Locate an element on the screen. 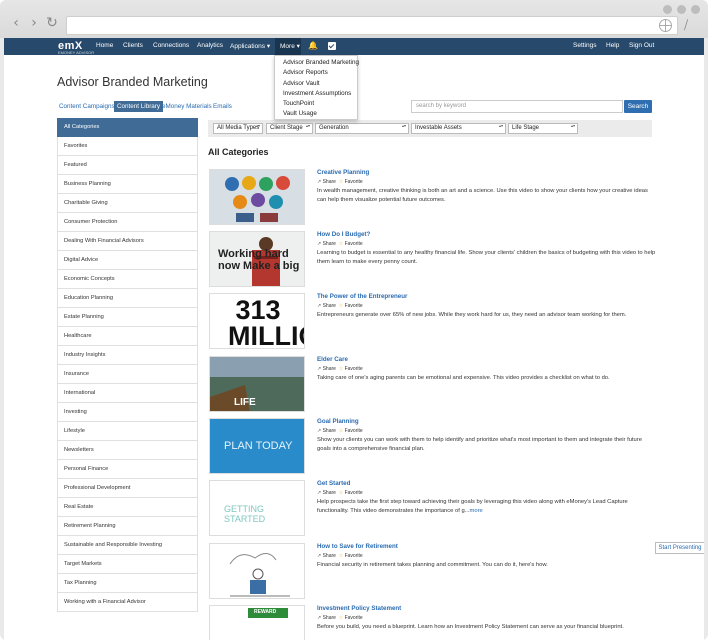 The width and height of the screenshot is (708, 640). emx-logo: emX EMONEY ADVISOR is located at coordinates (76, 47).